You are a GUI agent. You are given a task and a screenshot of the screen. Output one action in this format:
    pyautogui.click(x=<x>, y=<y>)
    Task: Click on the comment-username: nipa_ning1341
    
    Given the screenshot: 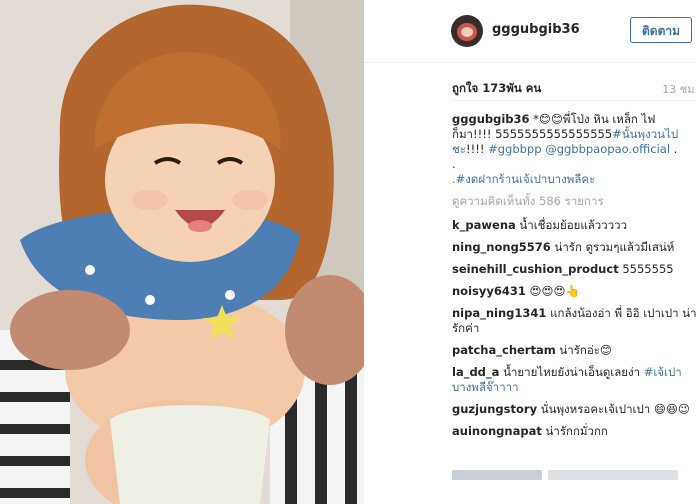 What is the action you would take?
    pyautogui.click(x=499, y=313)
    